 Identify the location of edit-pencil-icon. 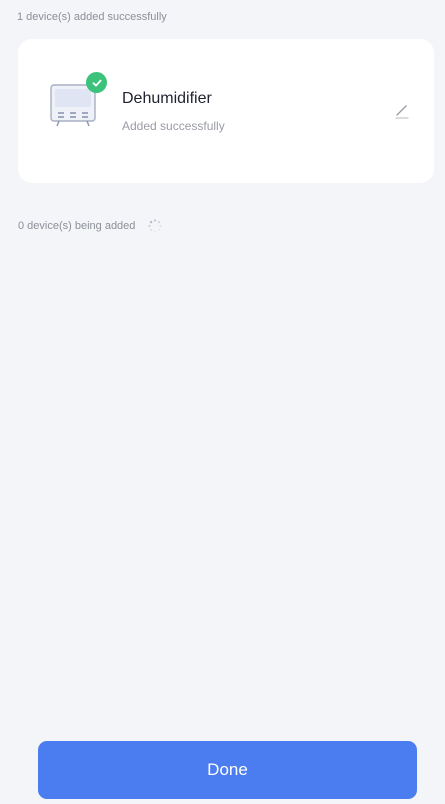
(402, 112).